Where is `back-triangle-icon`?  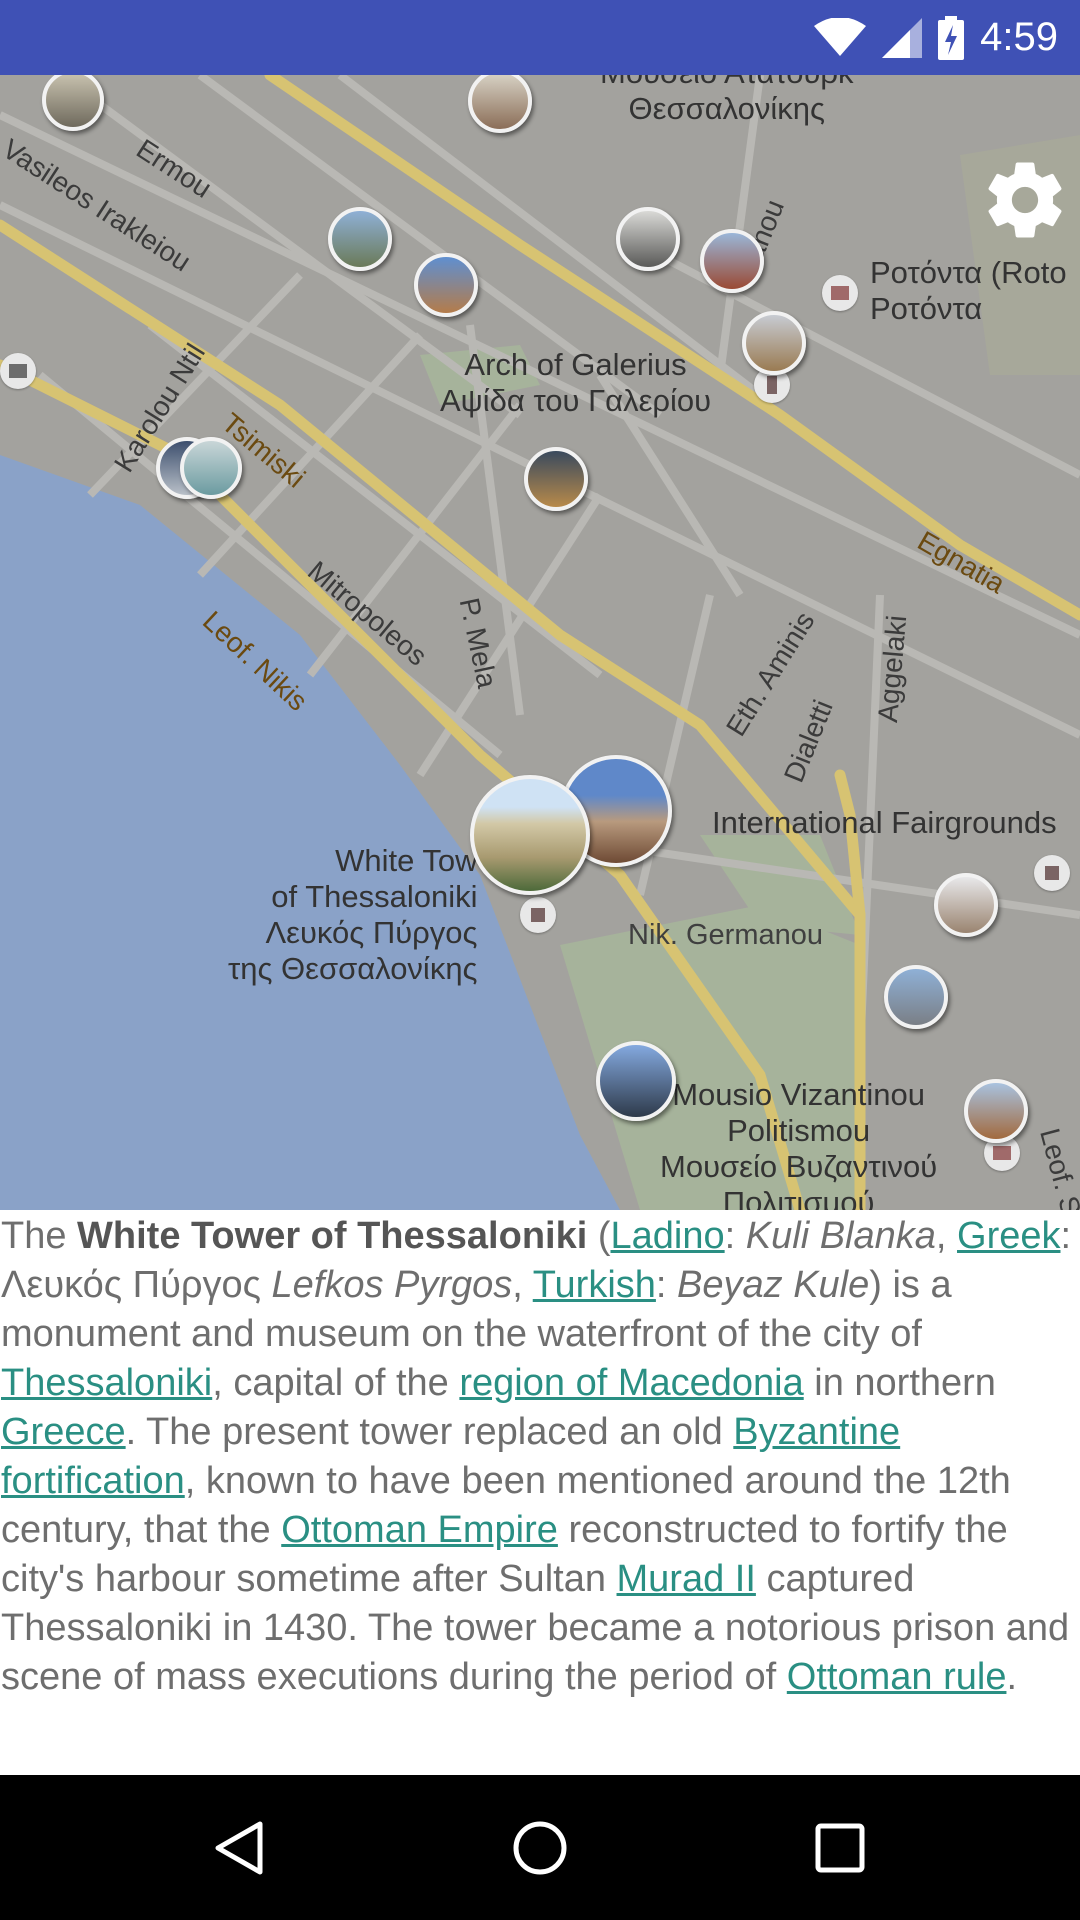 back-triangle-icon is located at coordinates (239, 1847).